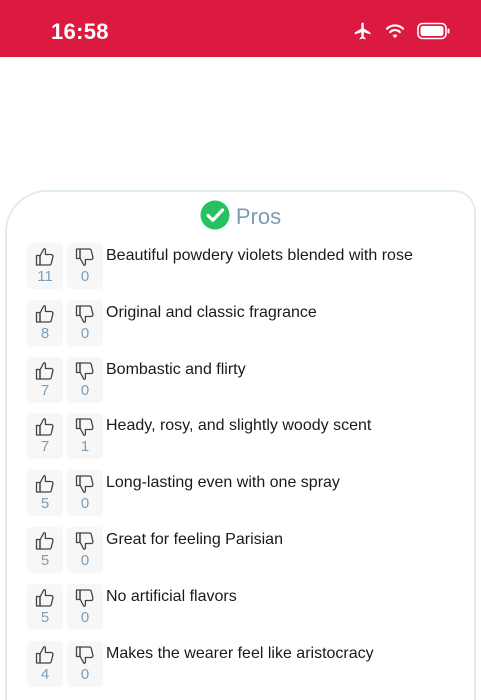 This screenshot has height=700, width=481. What do you see at coordinates (176, 369) in the screenshot?
I see `pros-item-text: Bombastic and flirty` at bounding box center [176, 369].